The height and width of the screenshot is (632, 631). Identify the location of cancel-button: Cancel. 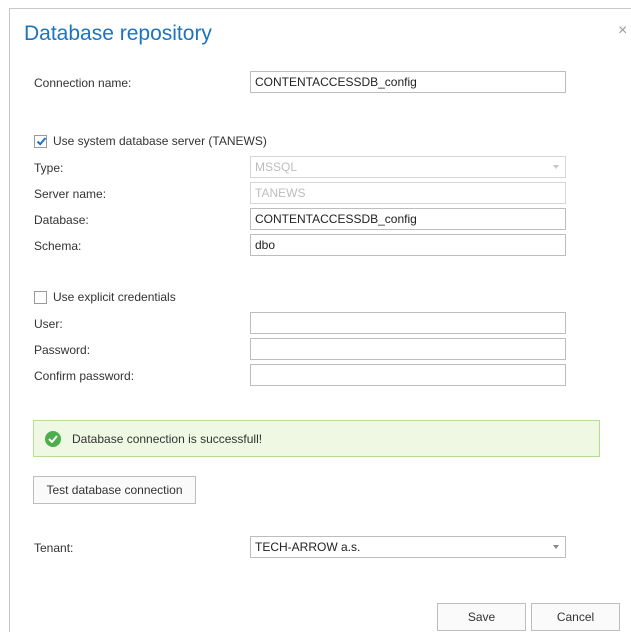
(575, 617).